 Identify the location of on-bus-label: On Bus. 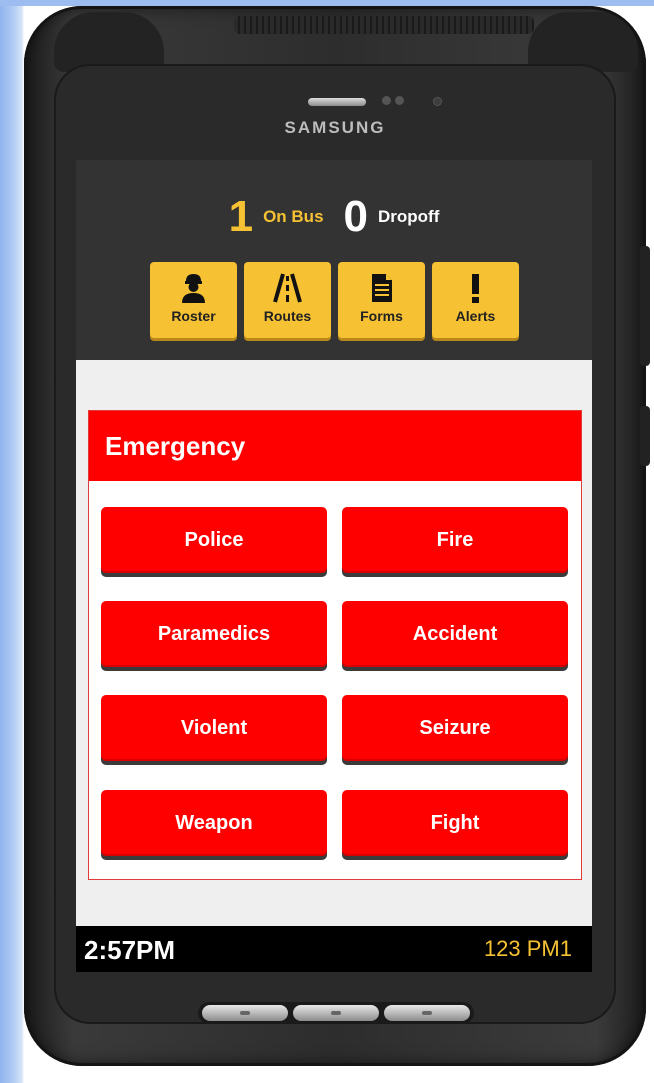
(293, 216).